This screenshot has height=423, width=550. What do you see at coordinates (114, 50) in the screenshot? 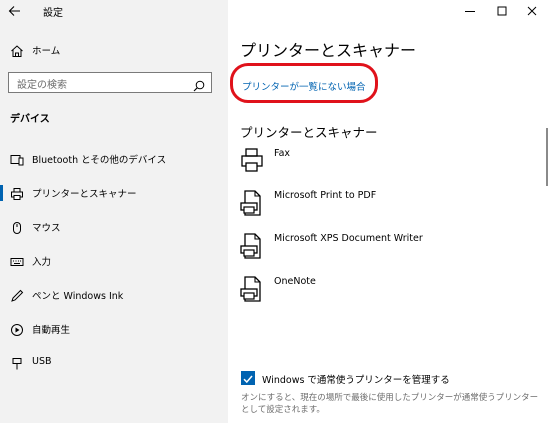
I see `sidebar-item-home: ホーム` at bounding box center [114, 50].